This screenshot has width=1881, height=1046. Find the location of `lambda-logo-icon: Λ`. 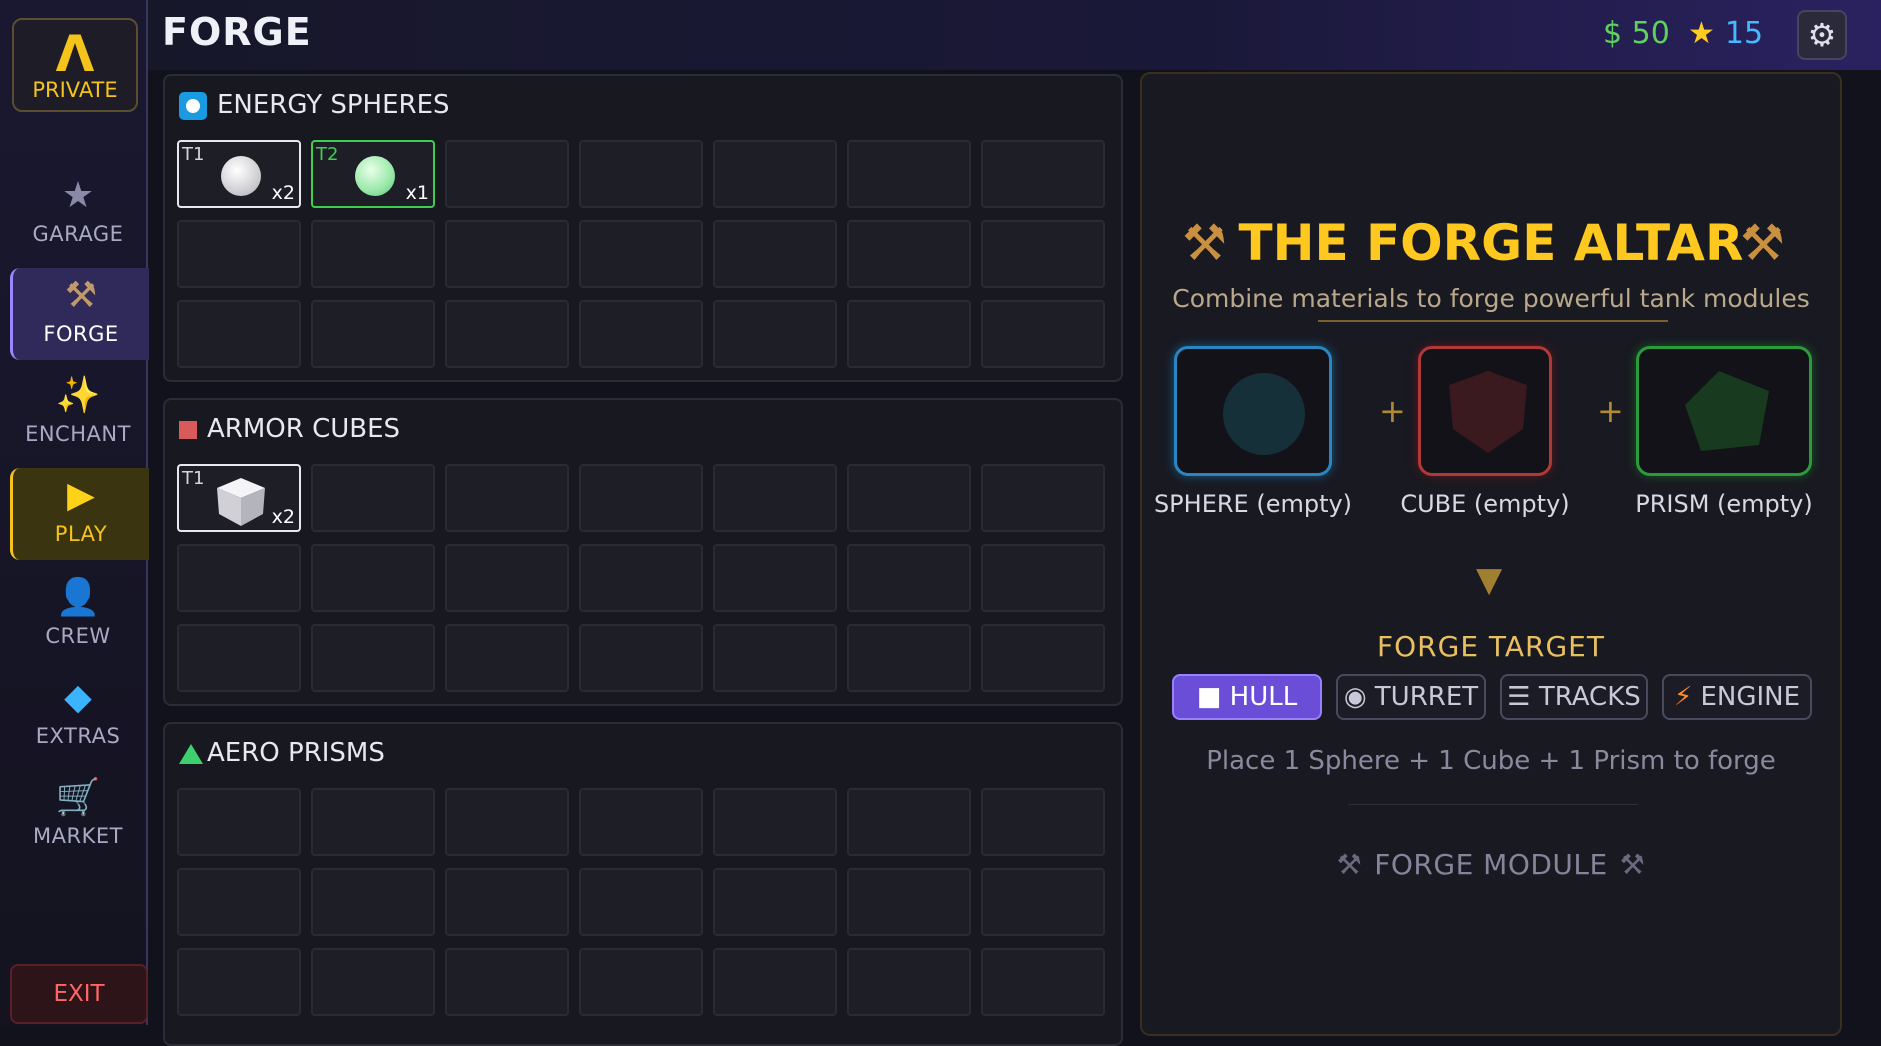

lambda-logo-icon: Λ is located at coordinates (75, 54).